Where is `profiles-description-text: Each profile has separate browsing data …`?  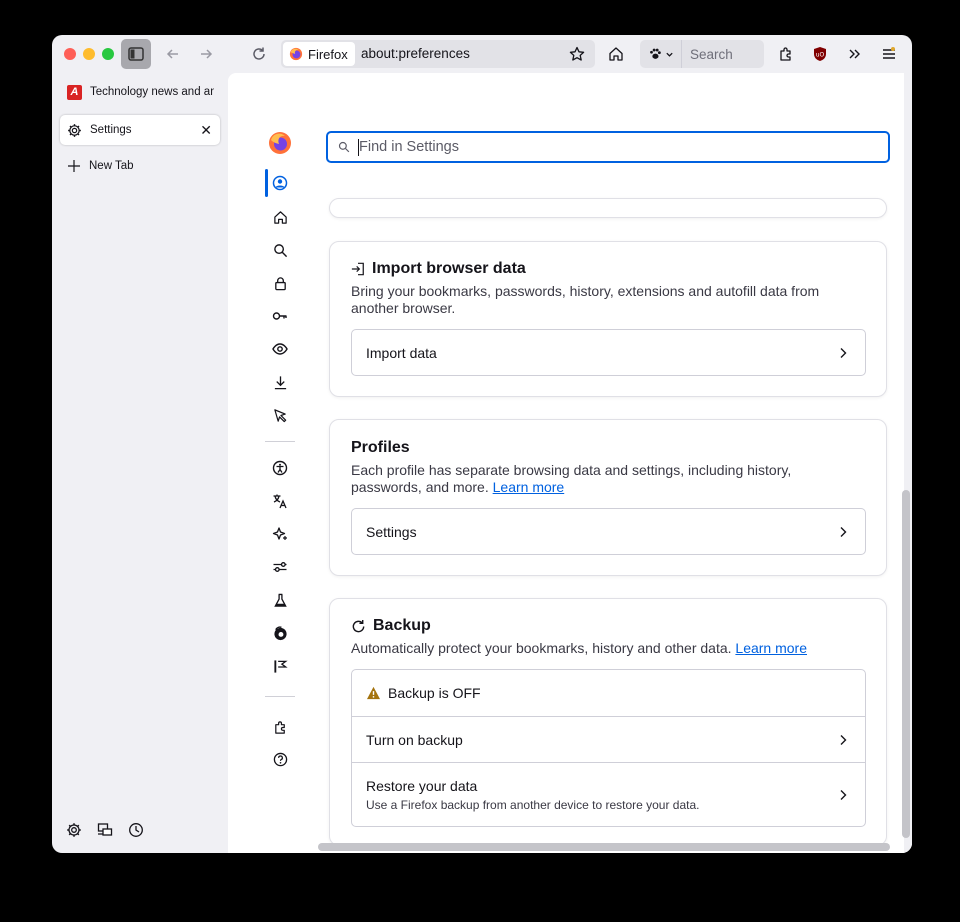 profiles-description-text: Each profile has separate browsing data … is located at coordinates (571, 478).